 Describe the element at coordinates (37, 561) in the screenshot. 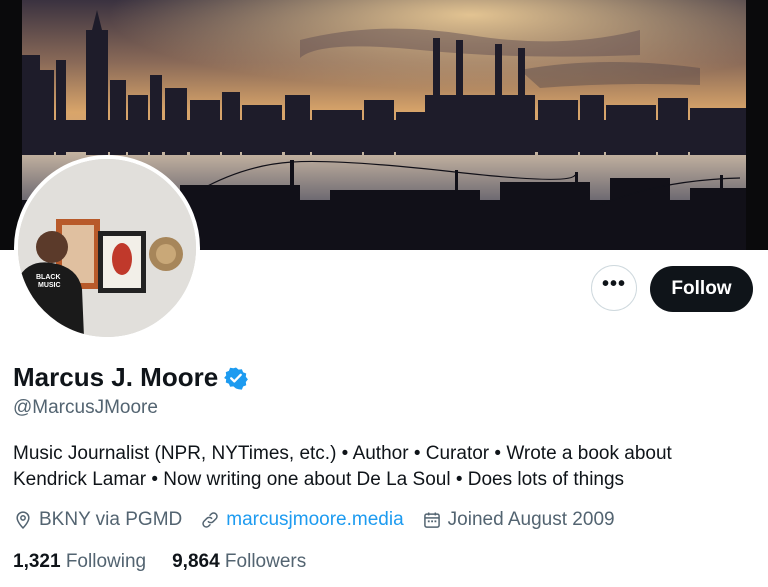

I see `following-count: 1,321` at that location.